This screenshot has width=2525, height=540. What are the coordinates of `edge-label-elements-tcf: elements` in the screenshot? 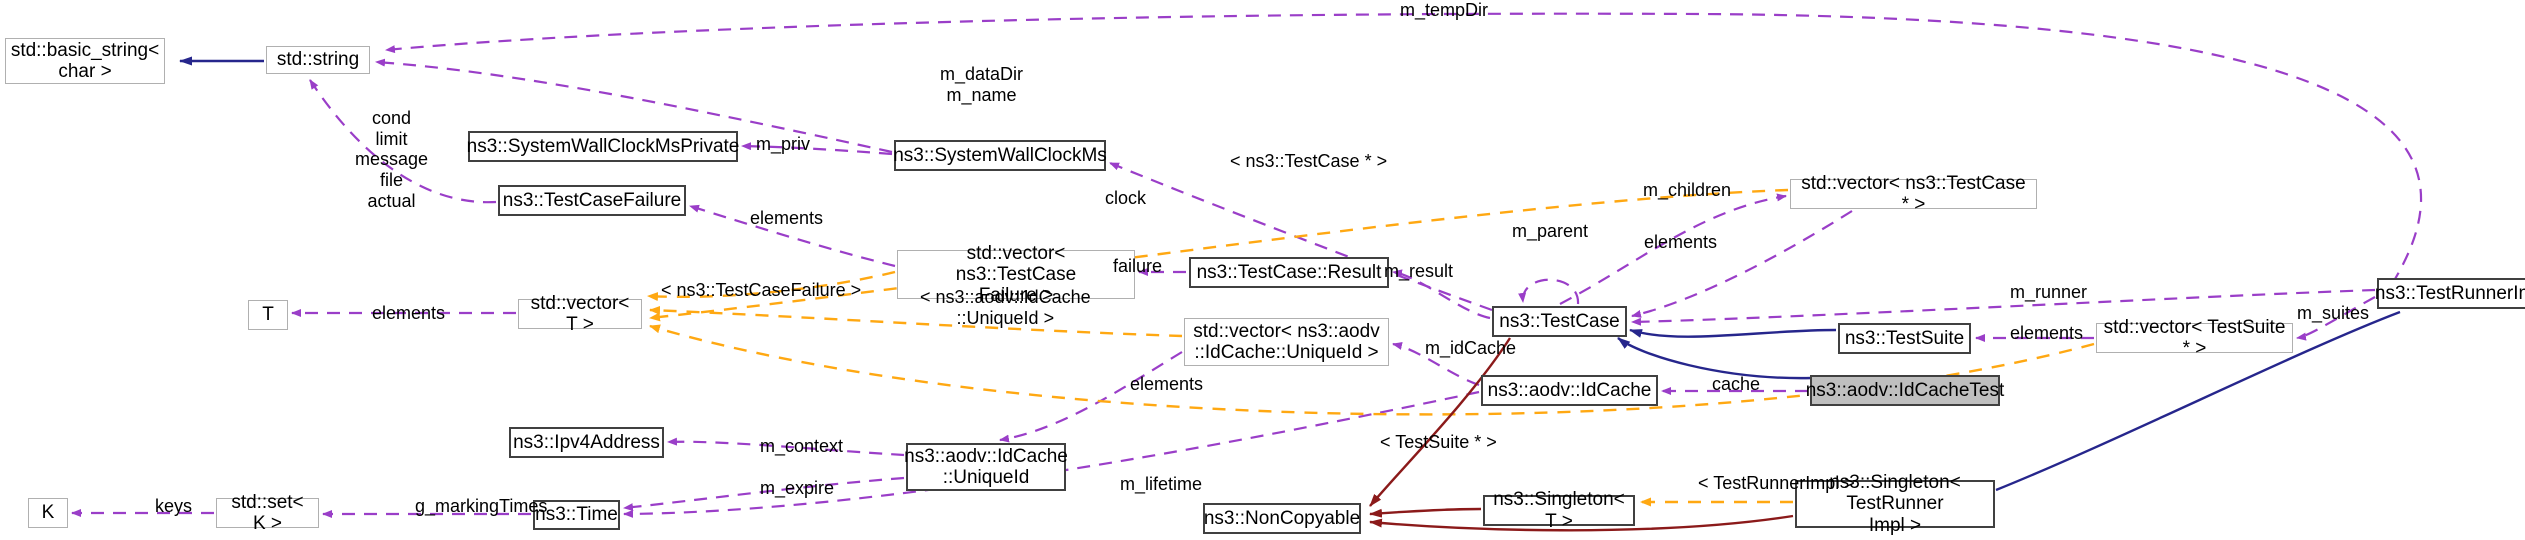 It's located at (787, 218).